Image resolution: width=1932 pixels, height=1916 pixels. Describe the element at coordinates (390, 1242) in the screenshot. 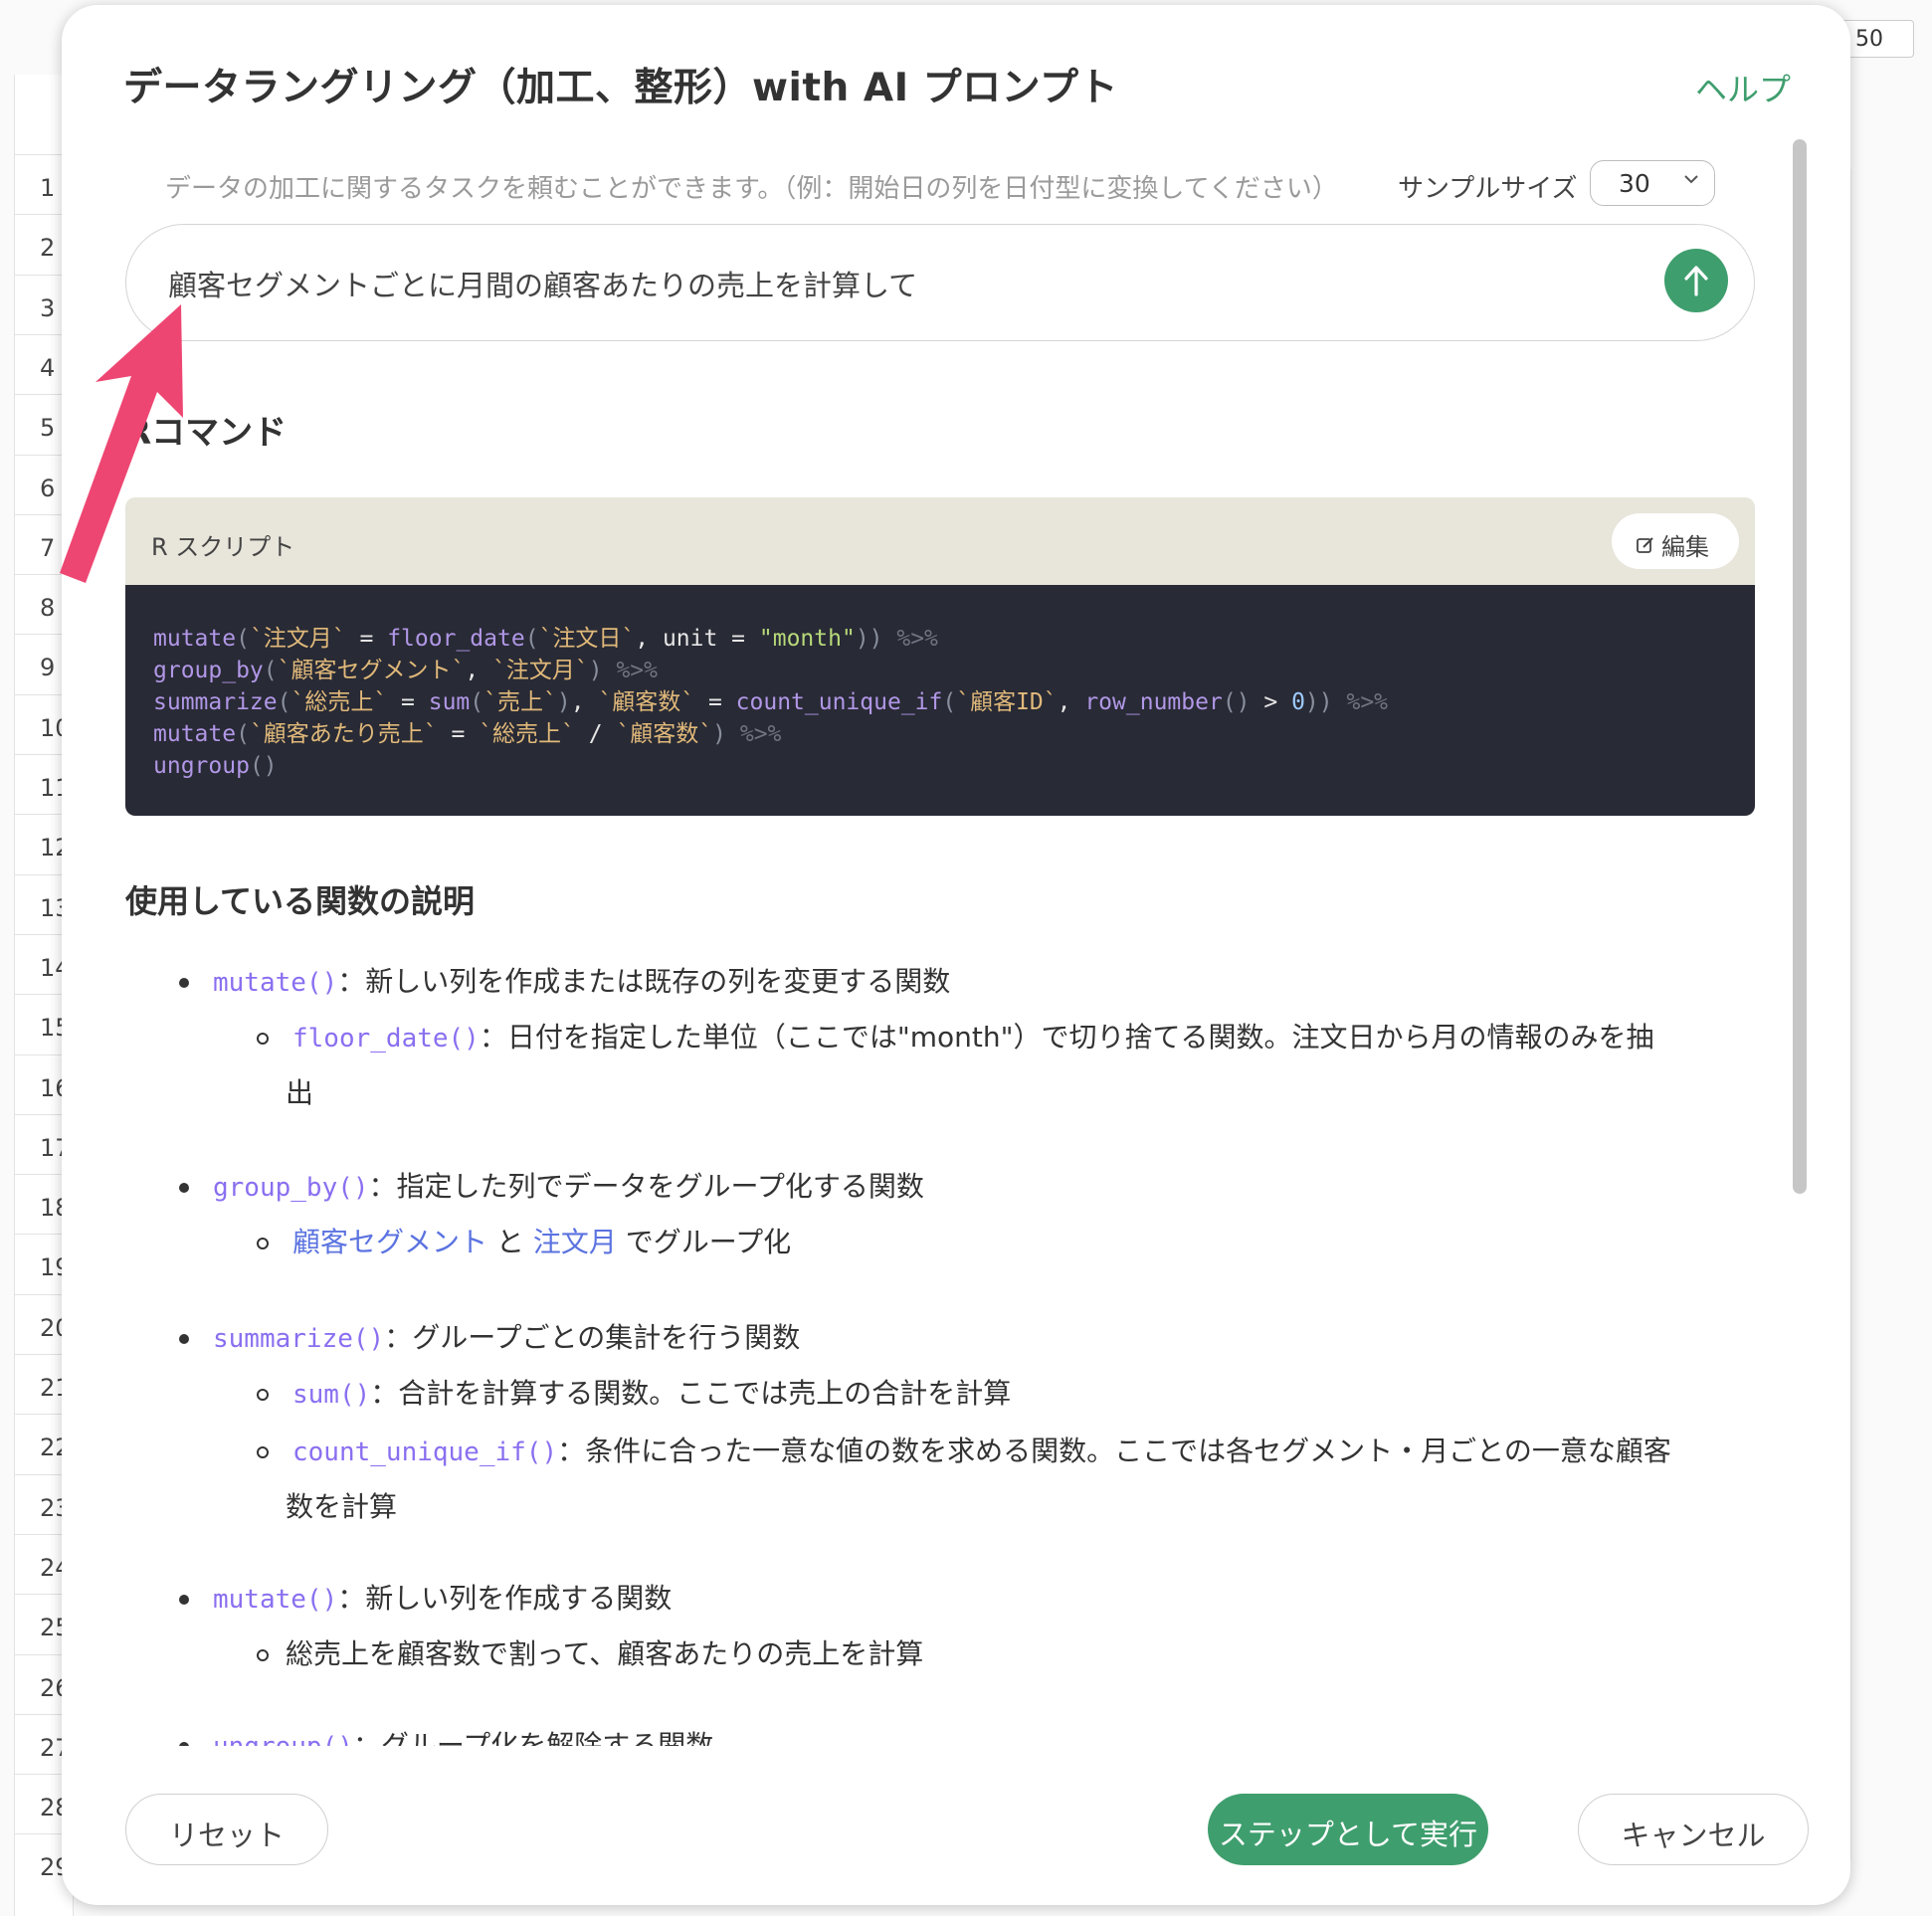

I see `column-ref-segment: 顧客セグメント` at that location.